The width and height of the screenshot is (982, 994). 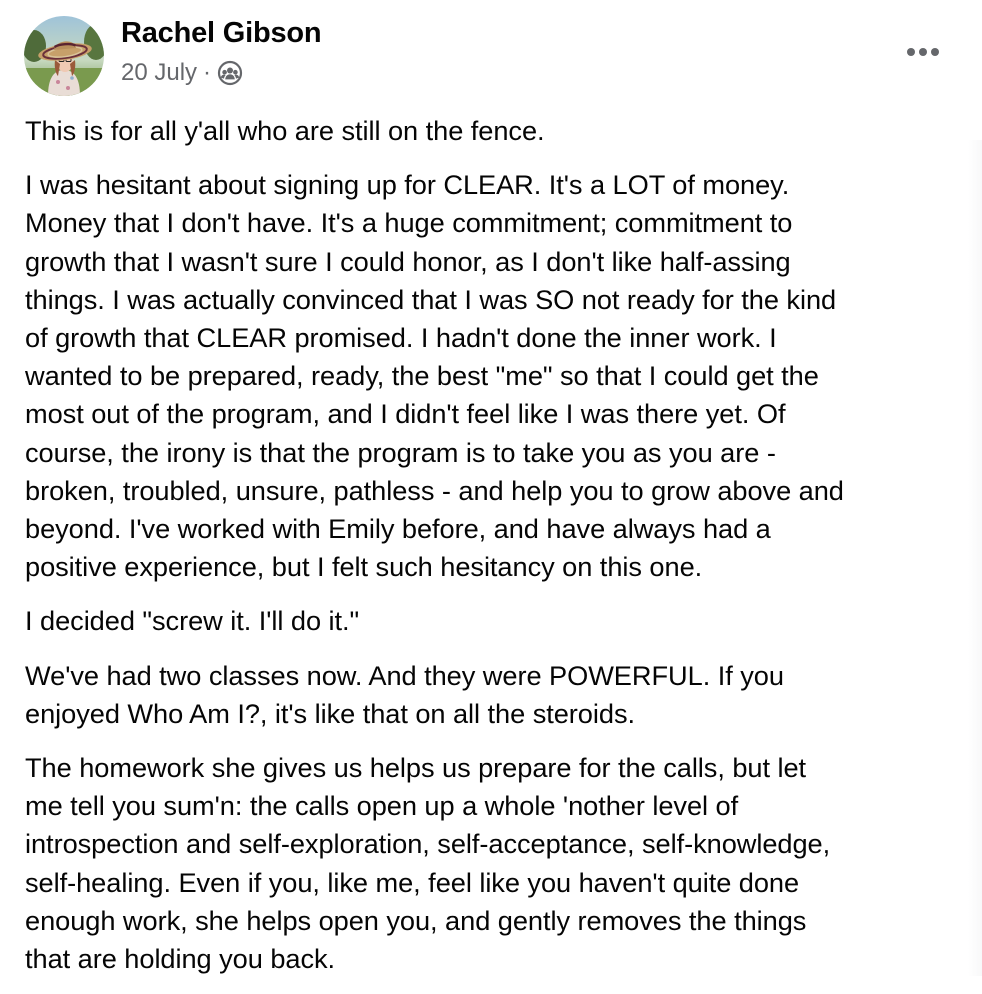 What do you see at coordinates (192, 621) in the screenshot?
I see `post-paragraph: I decided "screw it. I'll do it."` at bounding box center [192, 621].